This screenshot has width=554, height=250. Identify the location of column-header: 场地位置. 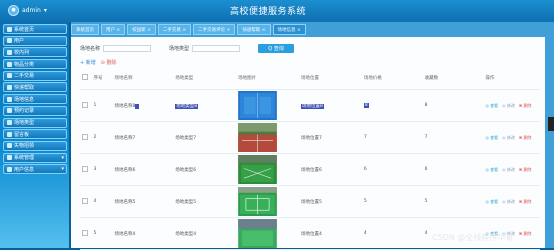
(330, 78).